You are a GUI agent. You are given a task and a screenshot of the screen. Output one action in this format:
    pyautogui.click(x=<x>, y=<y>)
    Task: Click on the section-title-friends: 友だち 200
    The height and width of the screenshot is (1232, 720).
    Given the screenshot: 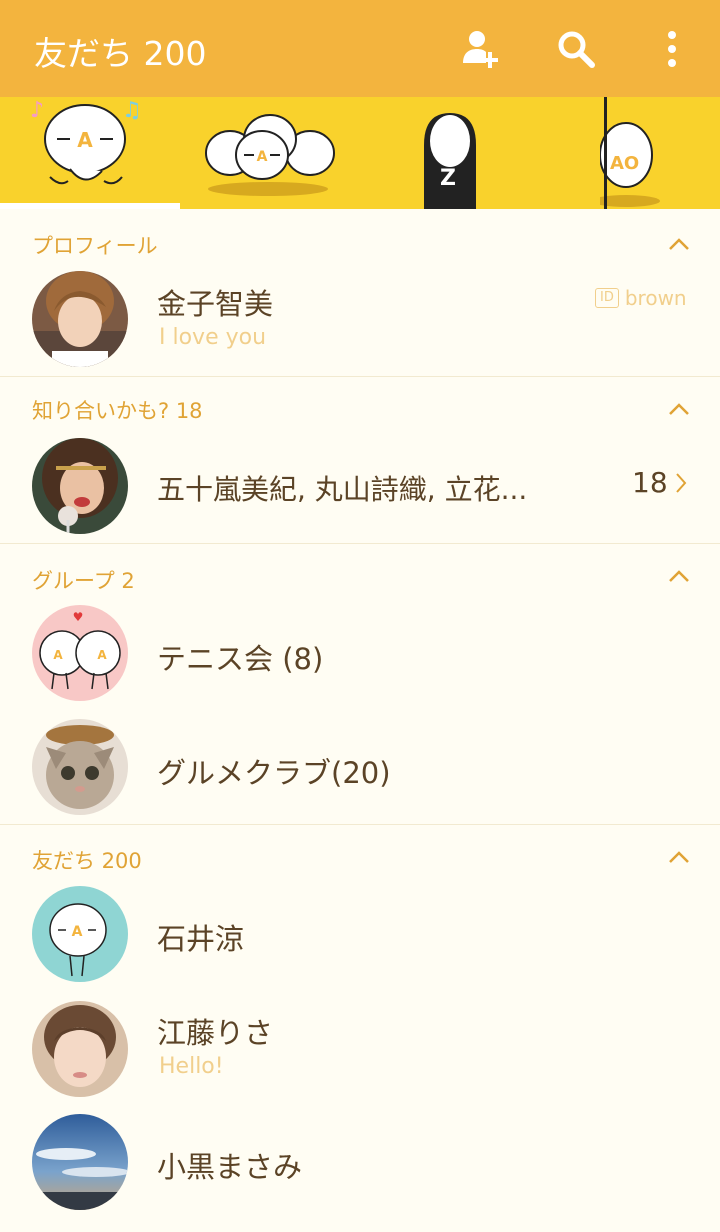 What is the action you would take?
    pyautogui.click(x=87, y=861)
    